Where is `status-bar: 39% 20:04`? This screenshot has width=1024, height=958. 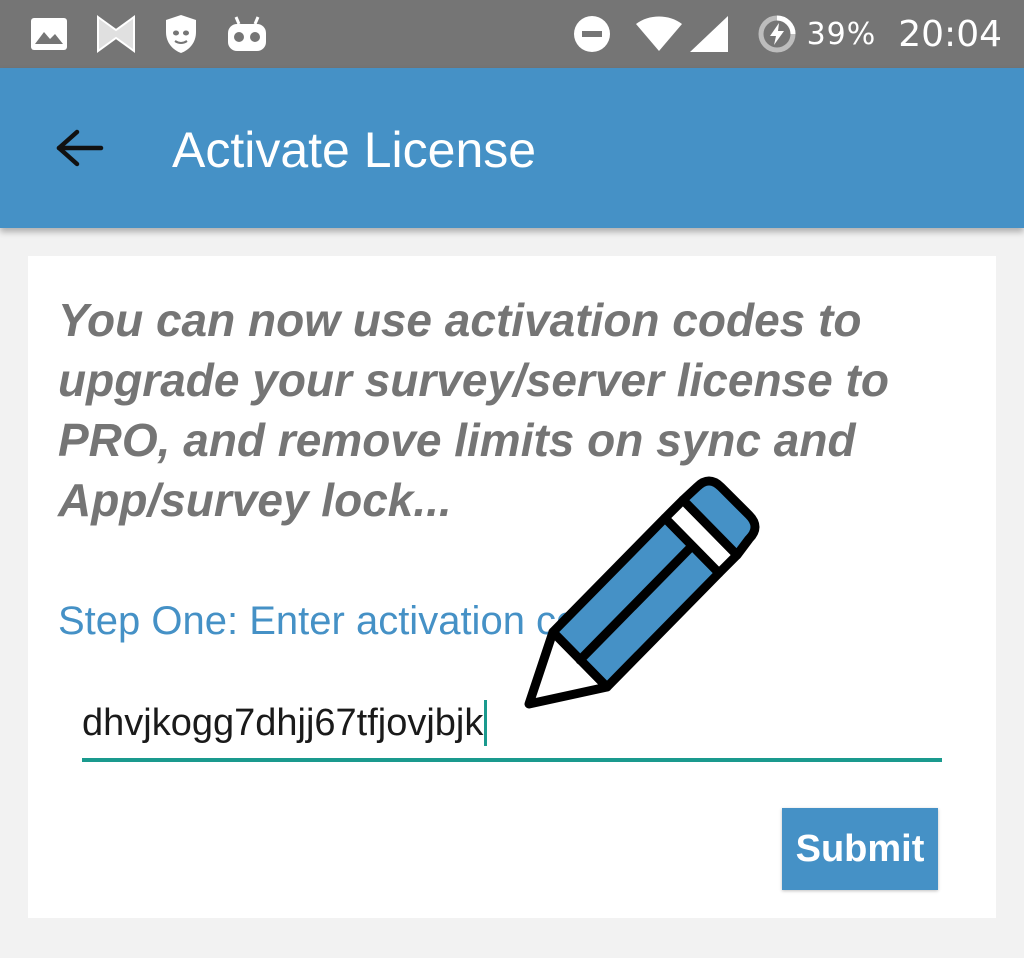 status-bar: 39% 20:04 is located at coordinates (512, 34).